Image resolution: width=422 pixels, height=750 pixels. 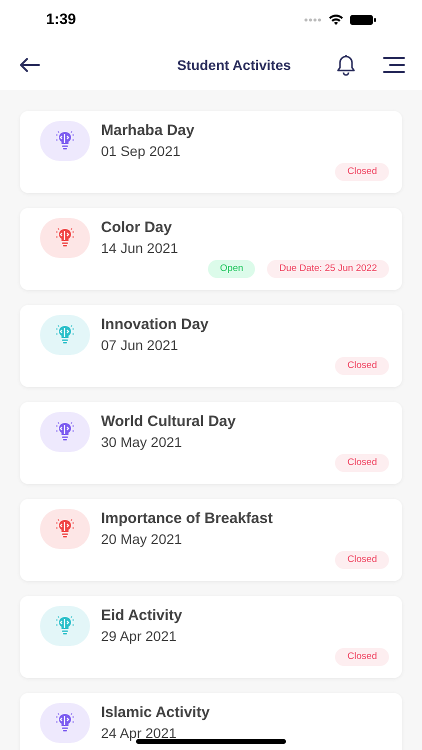 I want to click on notifications-button, so click(x=346, y=65).